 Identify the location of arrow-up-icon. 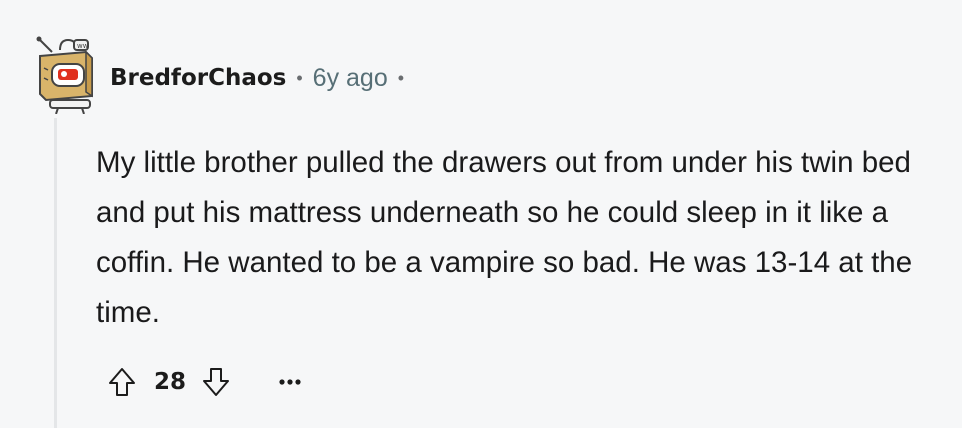
(122, 382).